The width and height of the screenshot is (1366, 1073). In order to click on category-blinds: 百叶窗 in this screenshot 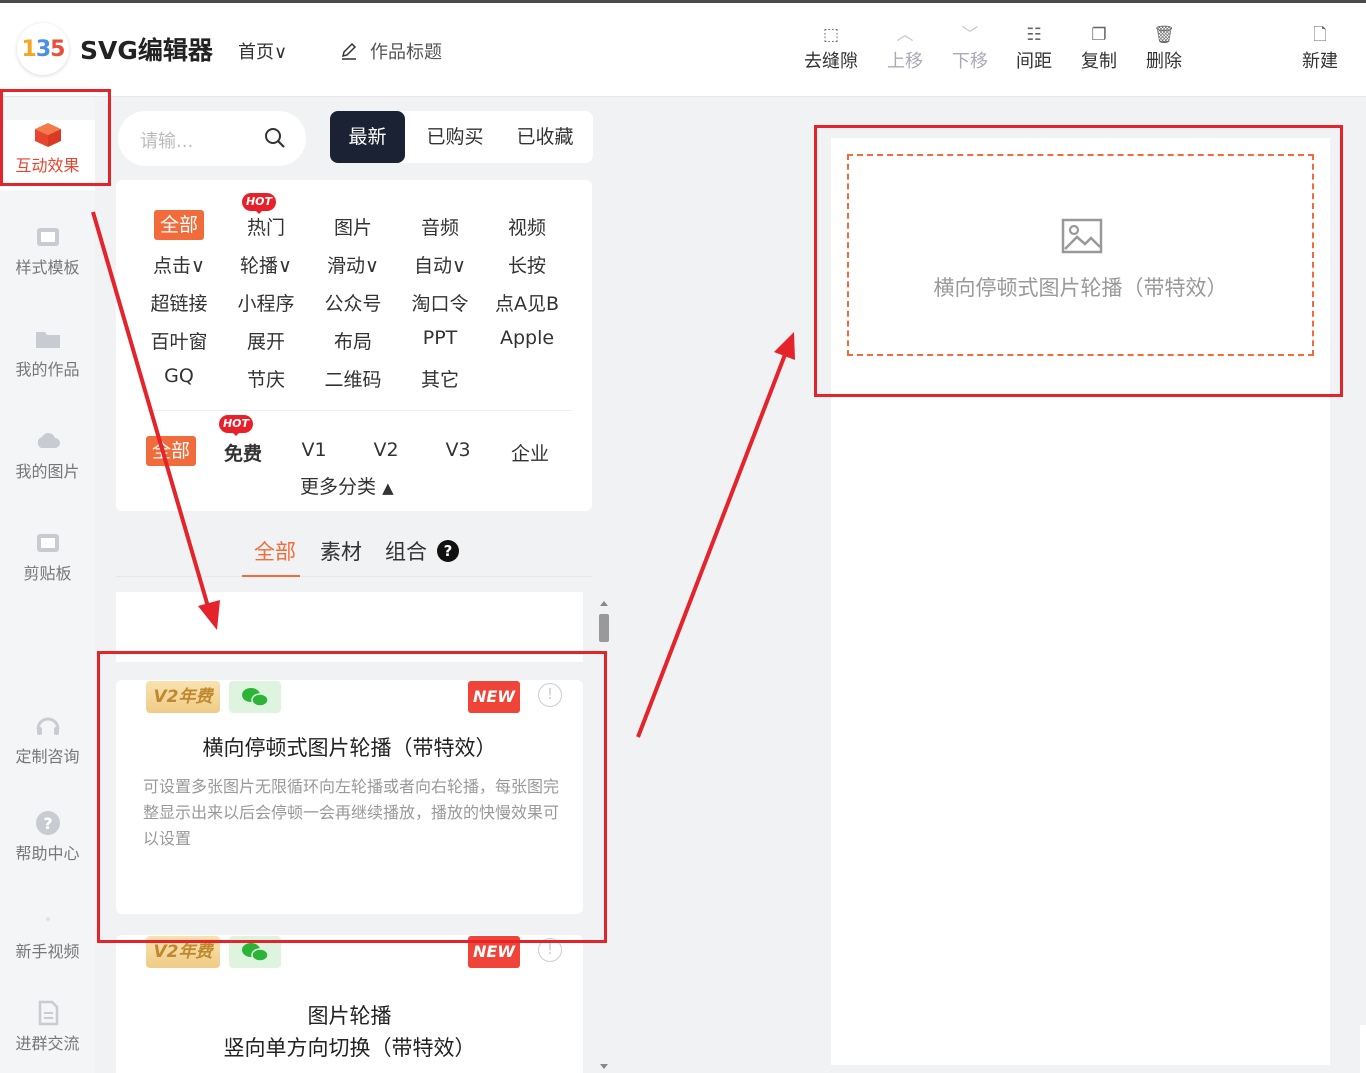, I will do `click(179, 340)`.